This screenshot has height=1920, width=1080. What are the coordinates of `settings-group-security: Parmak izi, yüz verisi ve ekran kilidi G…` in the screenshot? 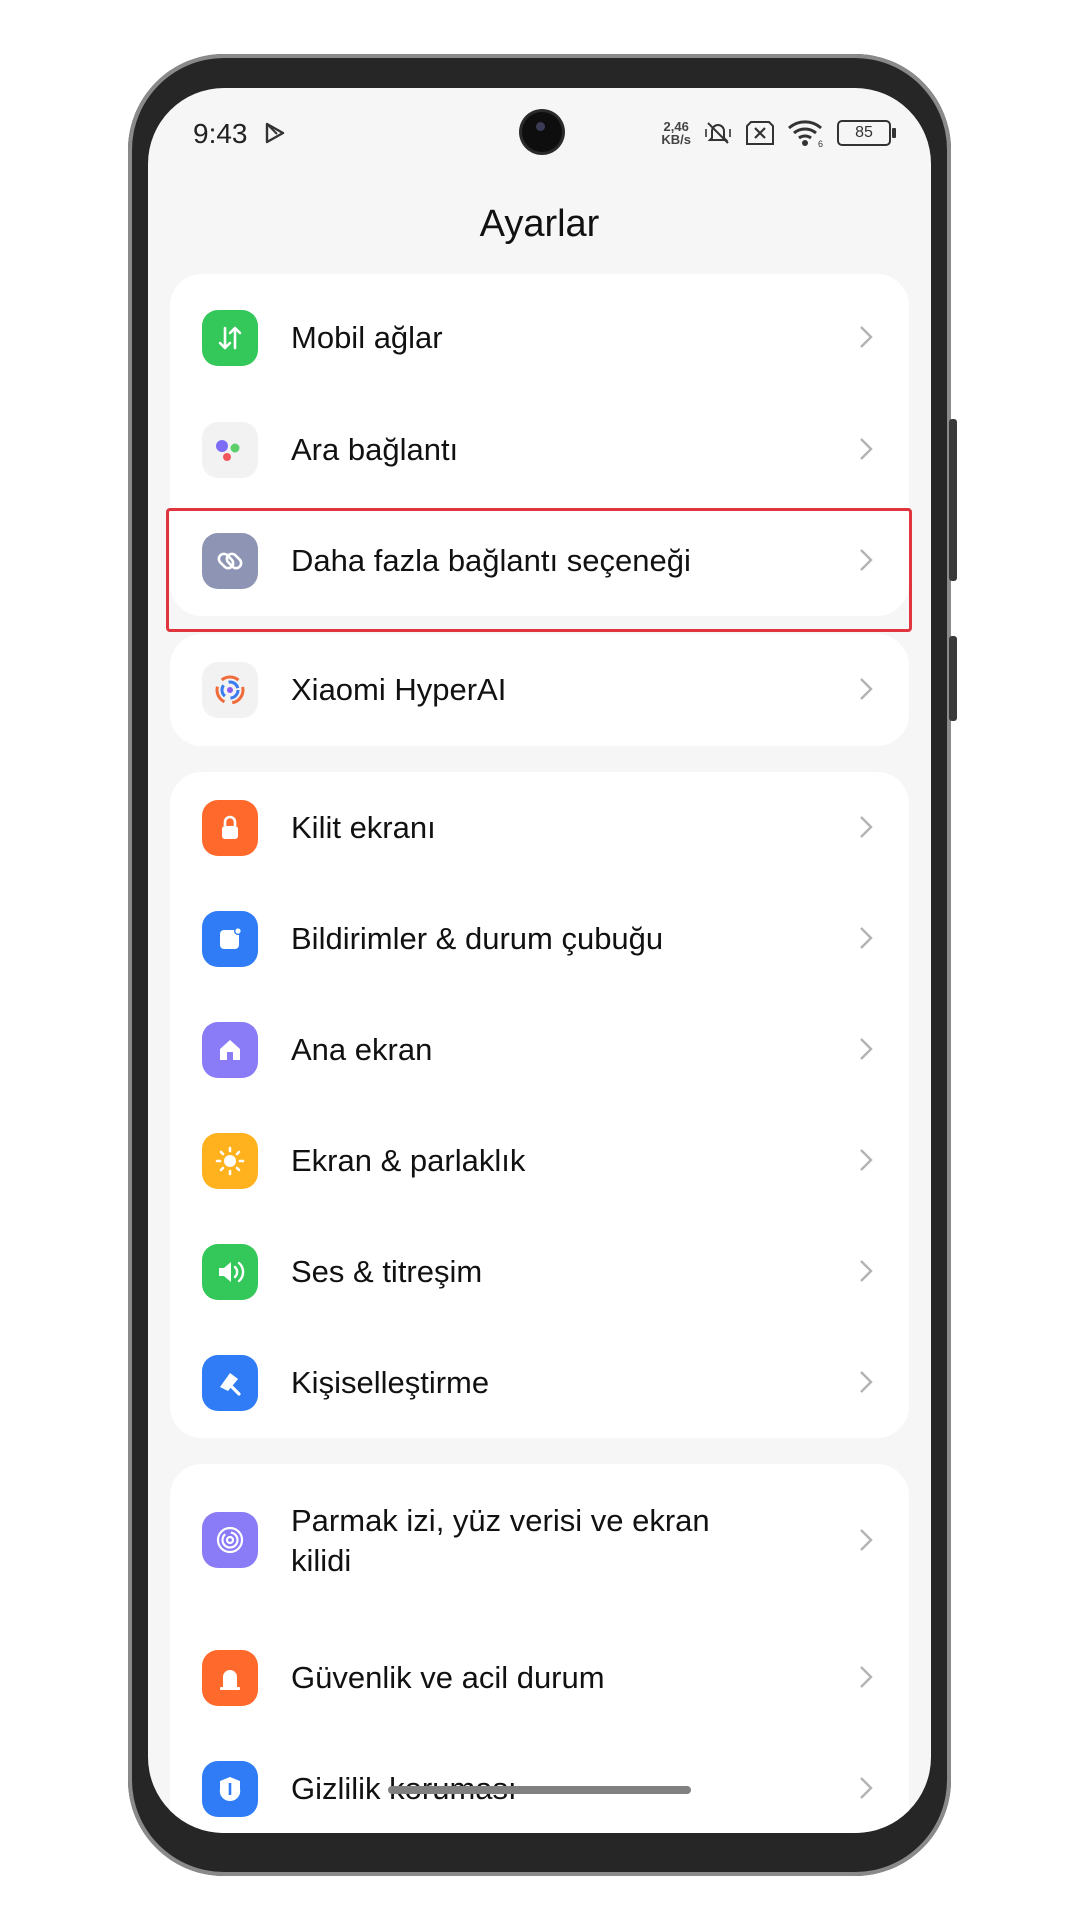 It's located at (539, 1648).